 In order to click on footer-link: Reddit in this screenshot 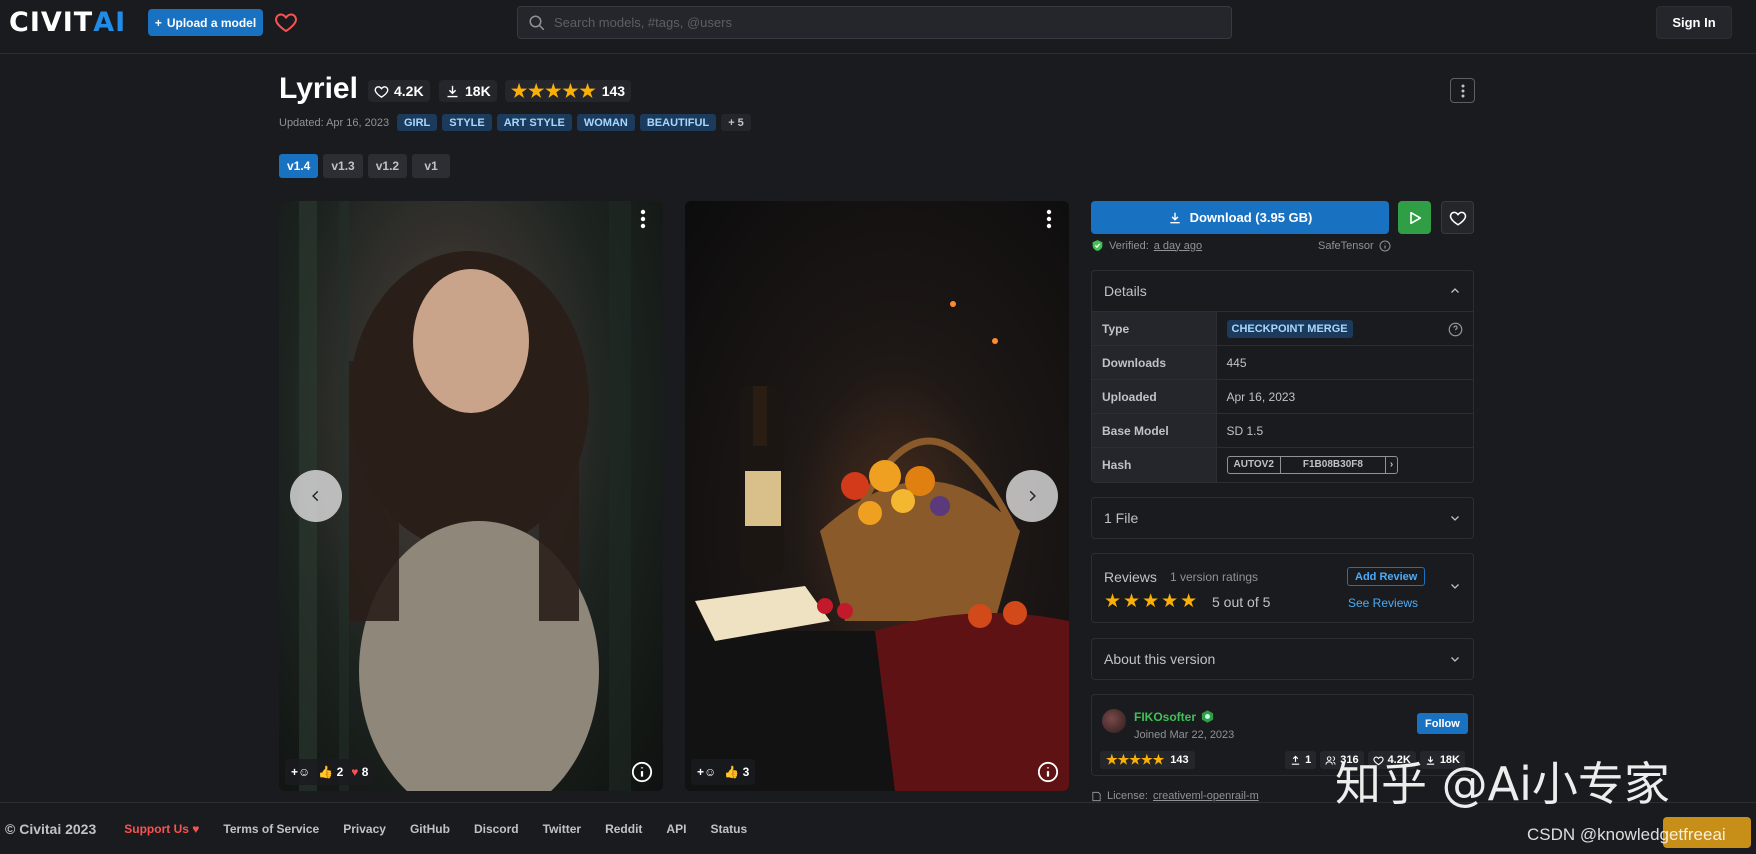, I will do `click(623, 829)`.